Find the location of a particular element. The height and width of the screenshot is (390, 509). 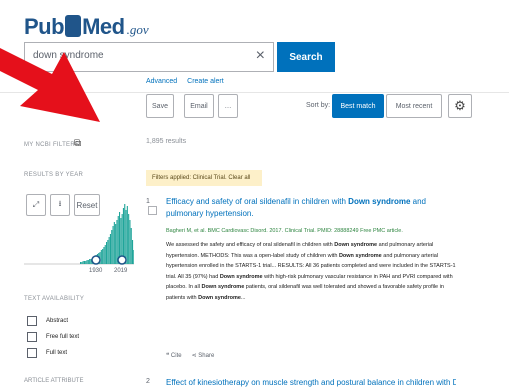

result-title-highlight: Down syndrome is located at coordinates (379, 201).